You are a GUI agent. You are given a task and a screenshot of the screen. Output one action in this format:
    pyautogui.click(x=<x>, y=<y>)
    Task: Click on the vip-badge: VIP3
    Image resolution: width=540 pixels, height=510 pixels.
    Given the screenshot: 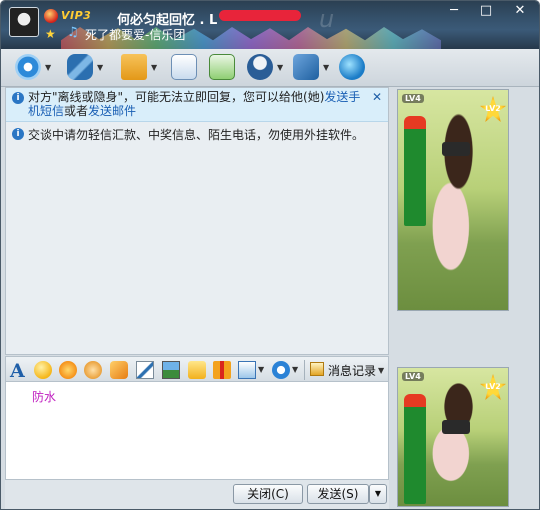 What is the action you would take?
    pyautogui.click(x=76, y=15)
    